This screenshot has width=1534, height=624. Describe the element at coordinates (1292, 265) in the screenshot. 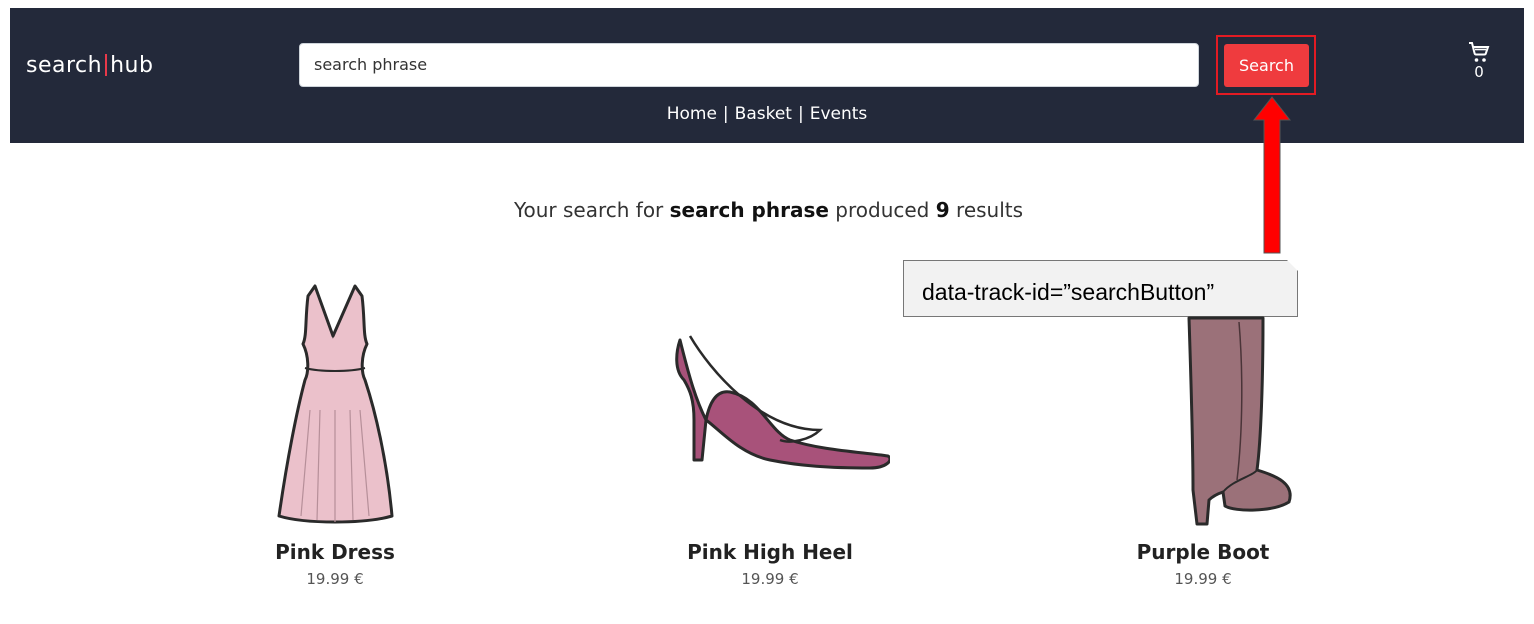

I see `callout-fold` at that location.